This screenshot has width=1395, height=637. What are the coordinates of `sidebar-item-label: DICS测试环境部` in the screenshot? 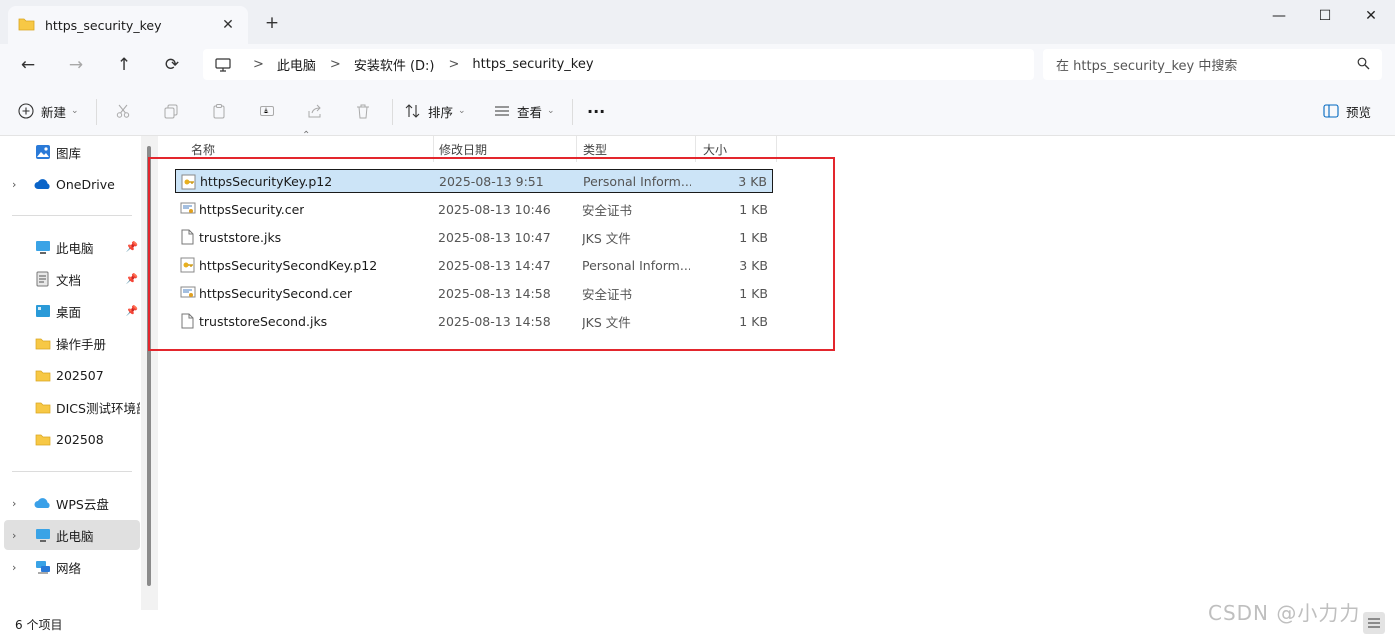 It's located at (98, 408).